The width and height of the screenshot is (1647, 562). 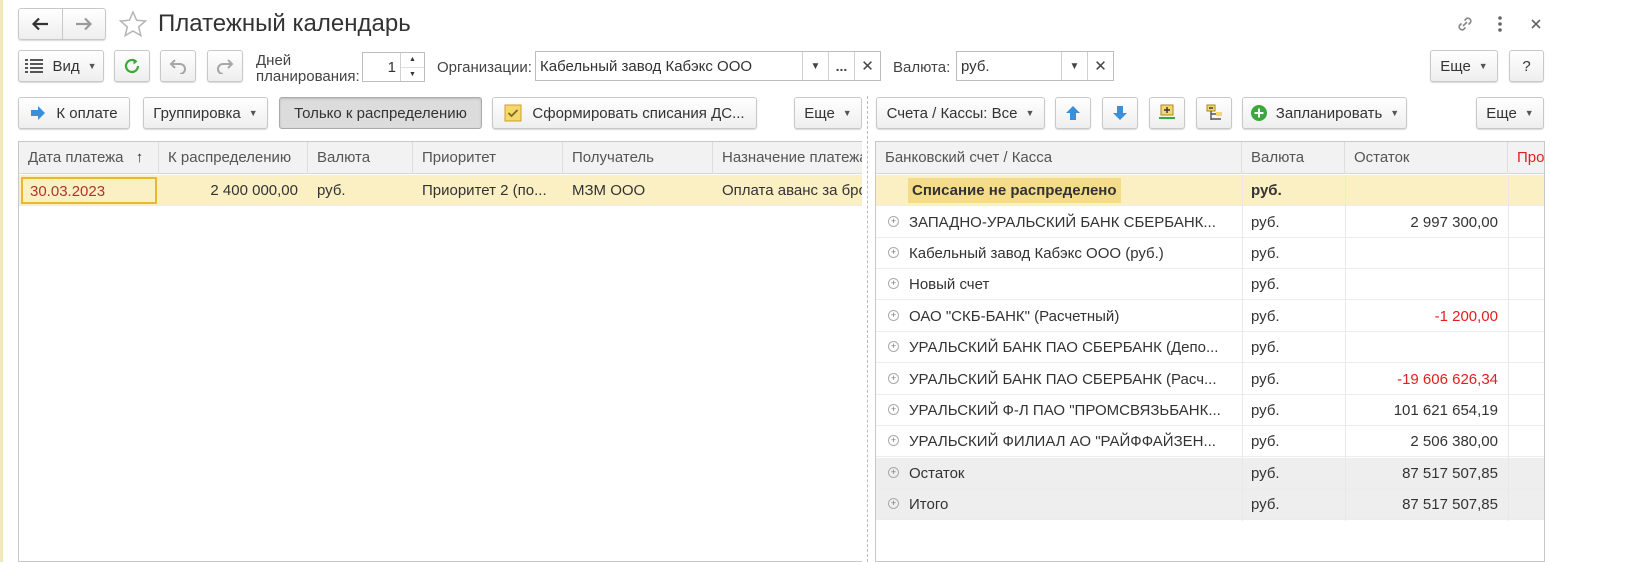 What do you see at coordinates (139, 157) in the screenshot?
I see `sort-ascending-icon: ↑` at bounding box center [139, 157].